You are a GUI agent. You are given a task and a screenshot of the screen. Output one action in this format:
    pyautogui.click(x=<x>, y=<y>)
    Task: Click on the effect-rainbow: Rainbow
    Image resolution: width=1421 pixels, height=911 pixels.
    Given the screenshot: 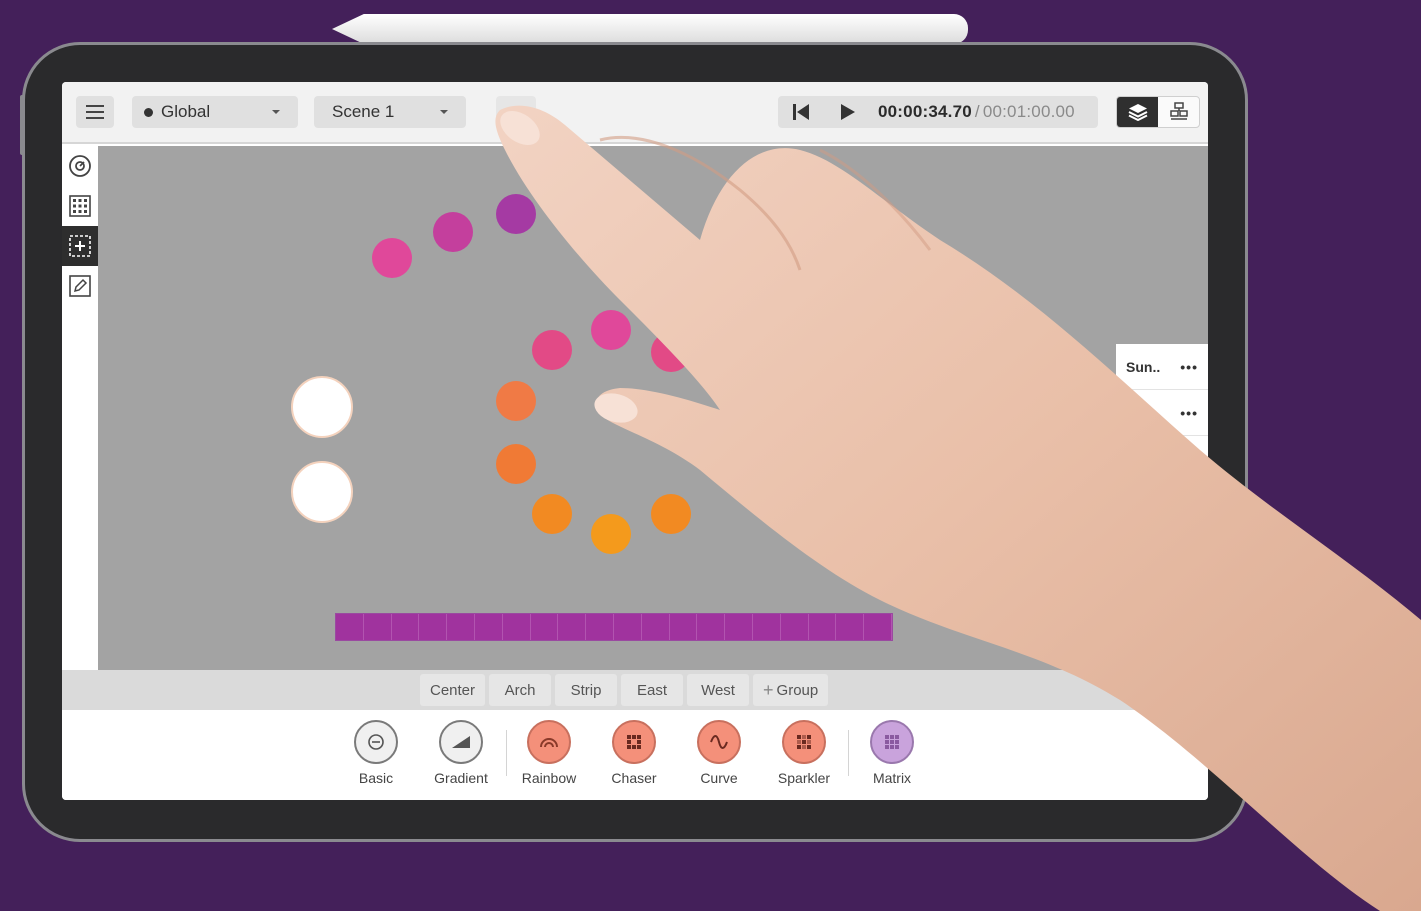 What is the action you would take?
    pyautogui.click(x=549, y=753)
    